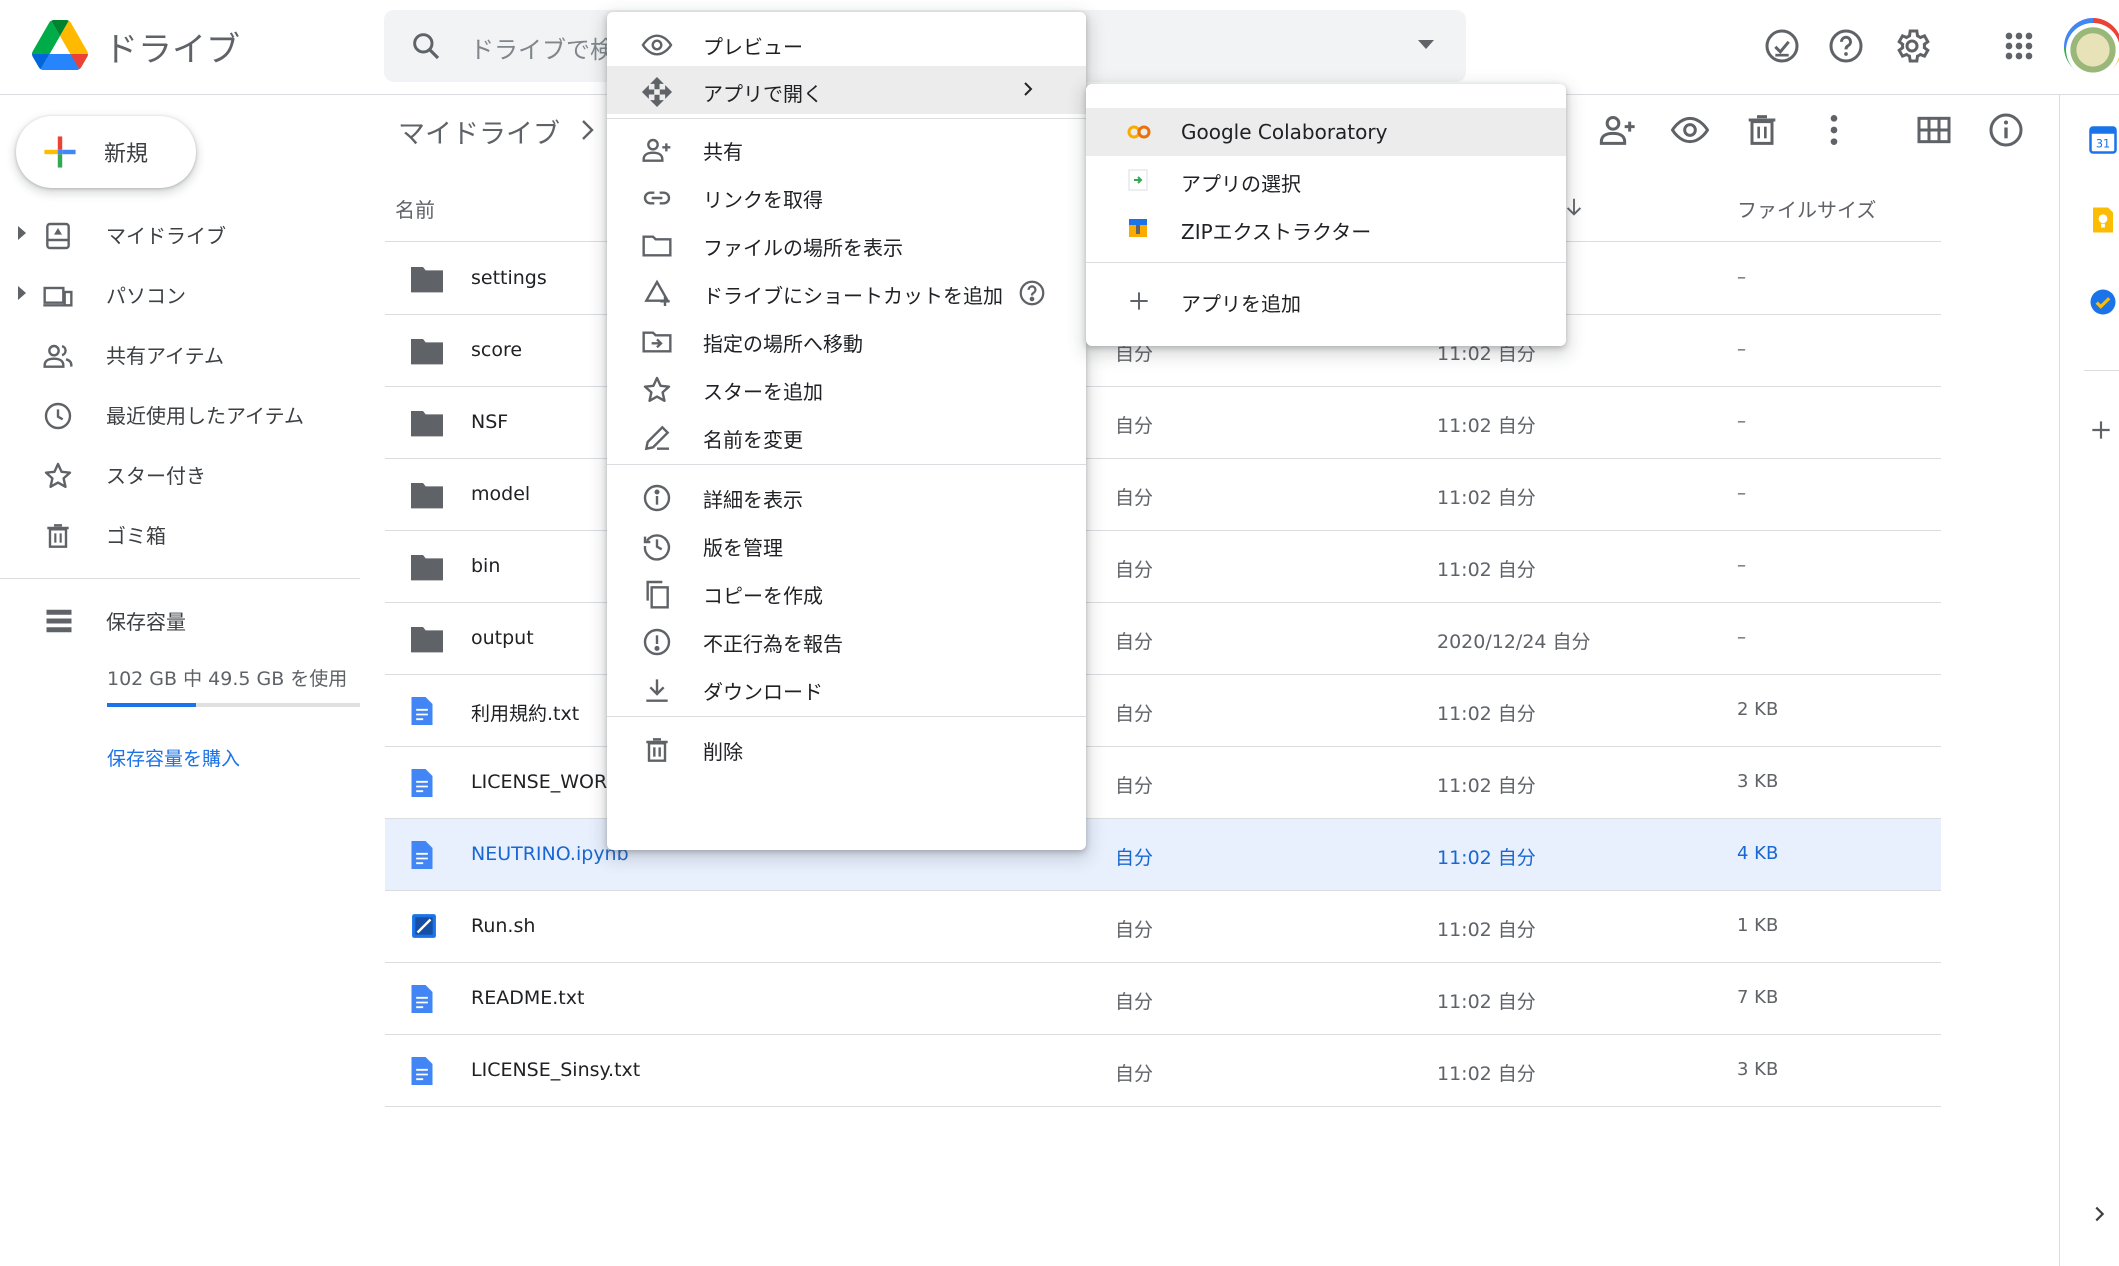 The width and height of the screenshot is (2119, 1266). What do you see at coordinates (846, 244) in the screenshot?
I see `menu-item: ファイルの場所を表示` at bounding box center [846, 244].